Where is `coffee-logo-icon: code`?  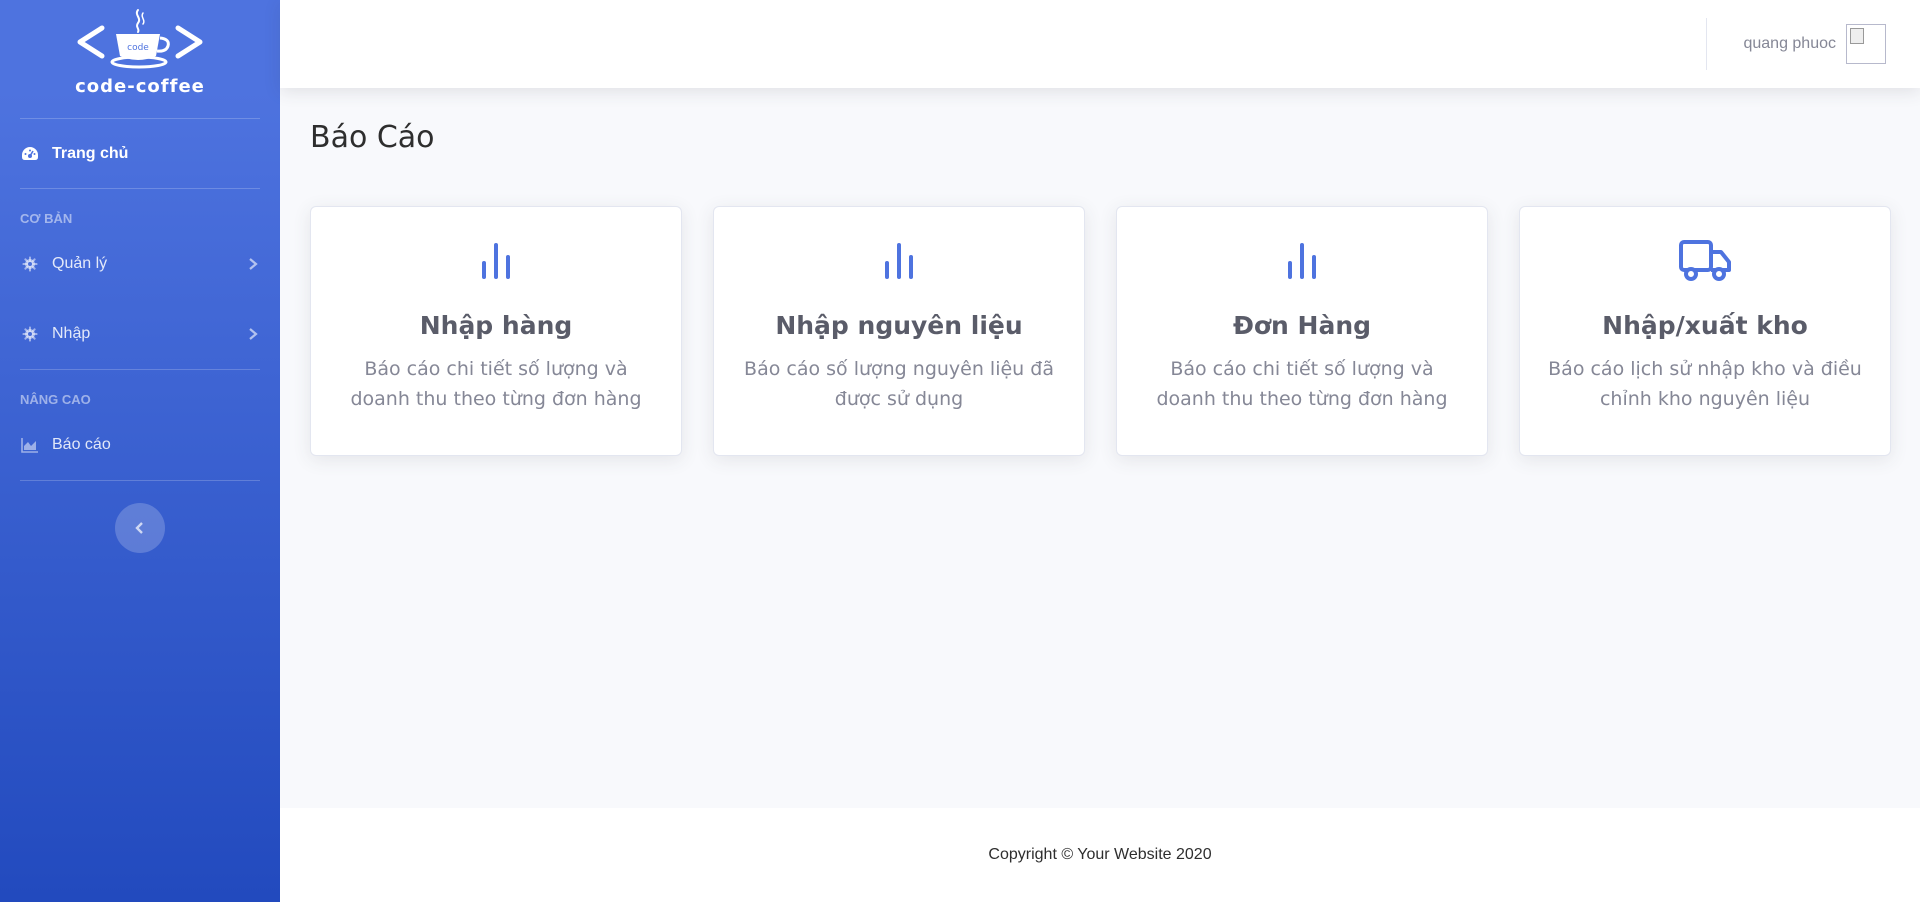
coffee-logo-icon: code is located at coordinates (140, 39).